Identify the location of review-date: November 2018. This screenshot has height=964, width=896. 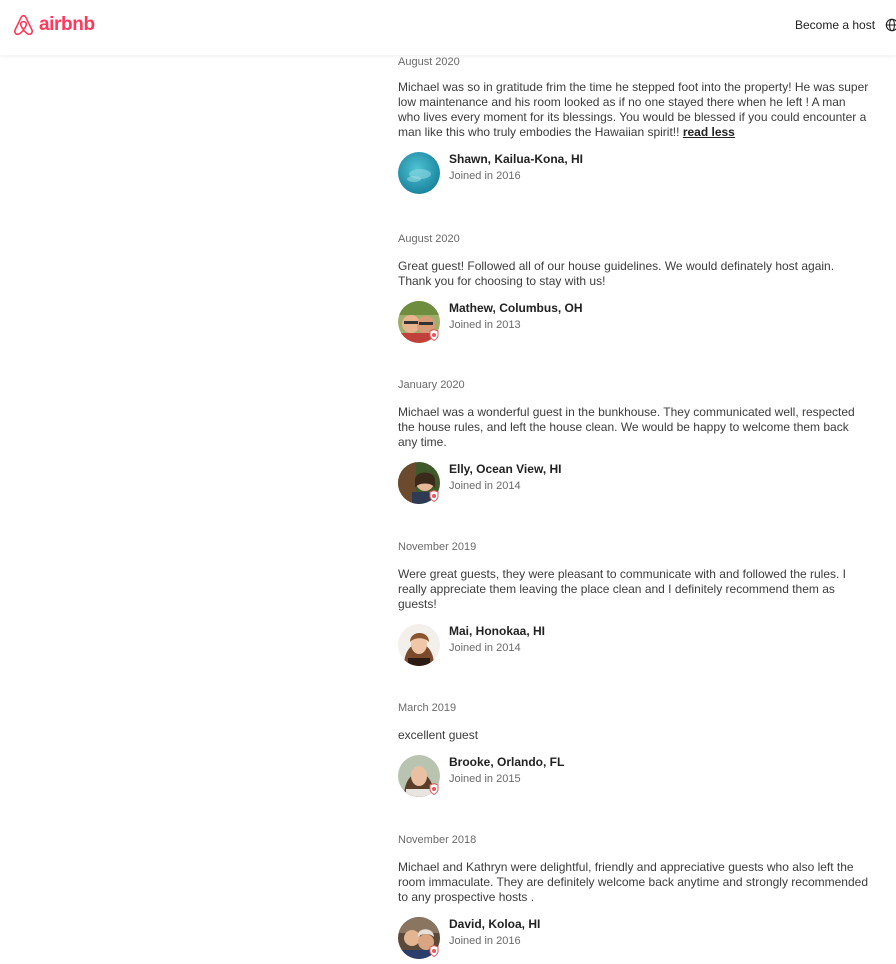
(437, 840).